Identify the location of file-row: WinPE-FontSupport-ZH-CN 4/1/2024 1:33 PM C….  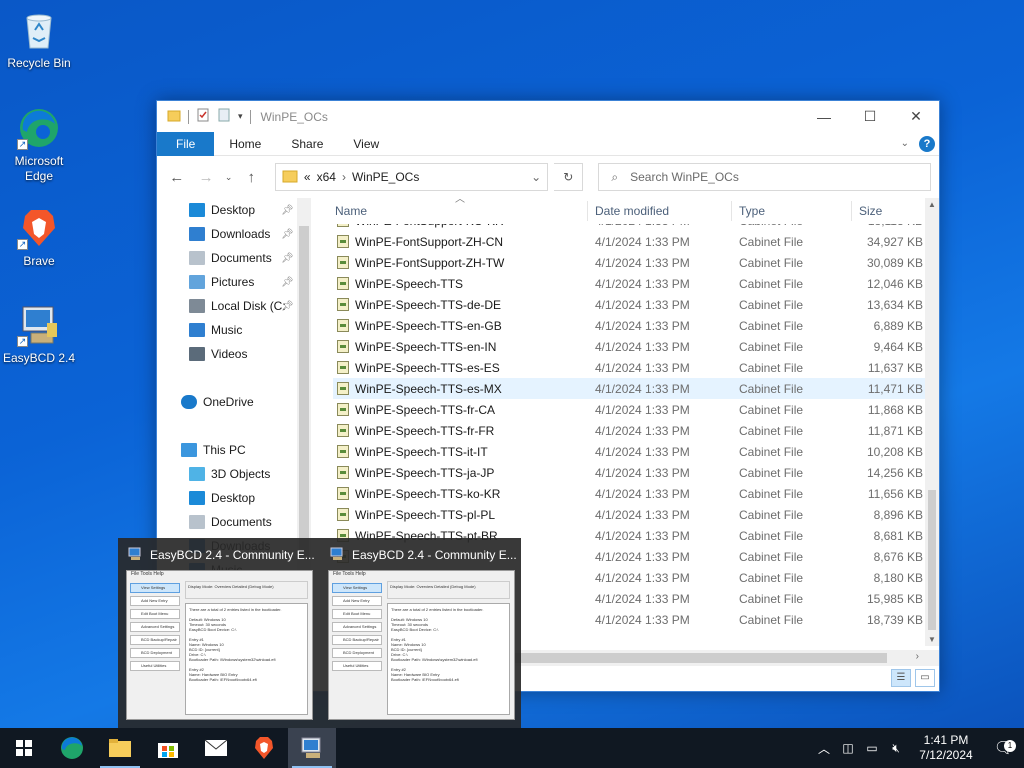
(629, 241).